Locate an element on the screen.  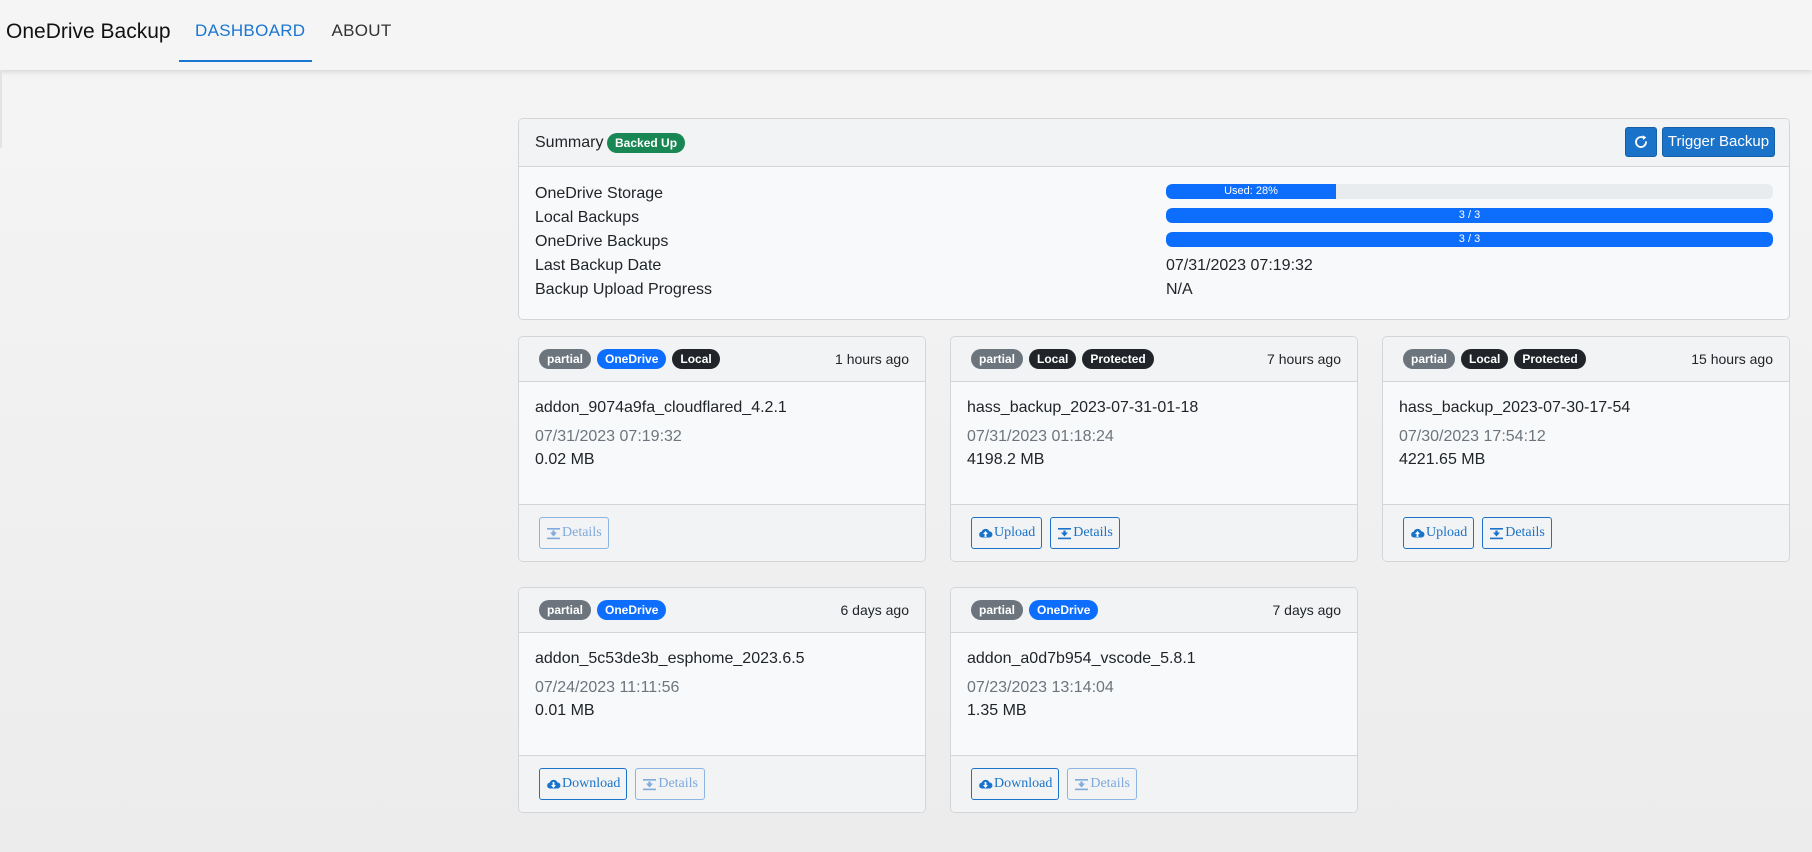
local-backups-progress: 3 / 3 is located at coordinates (1469, 215).